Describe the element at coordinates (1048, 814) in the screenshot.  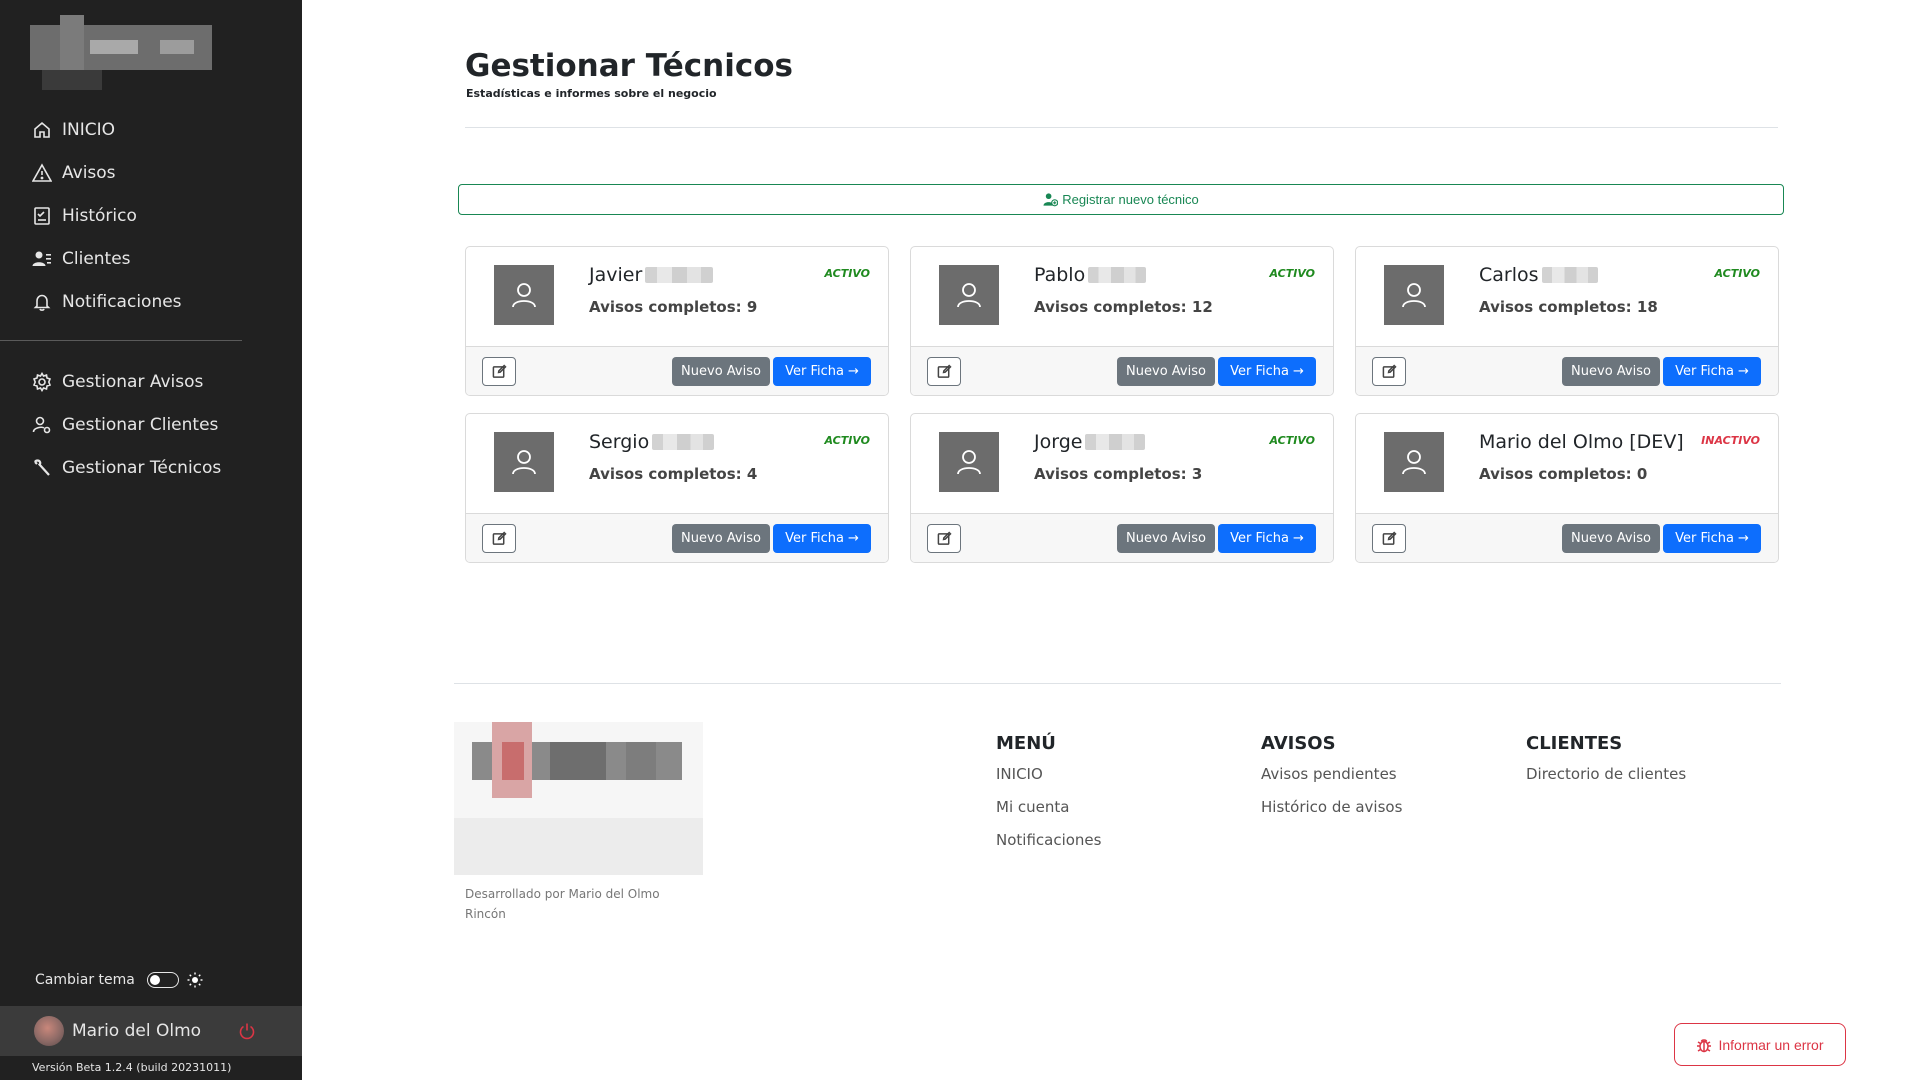
I see `footer-link-mi-cuenta: Mi cuenta` at that location.